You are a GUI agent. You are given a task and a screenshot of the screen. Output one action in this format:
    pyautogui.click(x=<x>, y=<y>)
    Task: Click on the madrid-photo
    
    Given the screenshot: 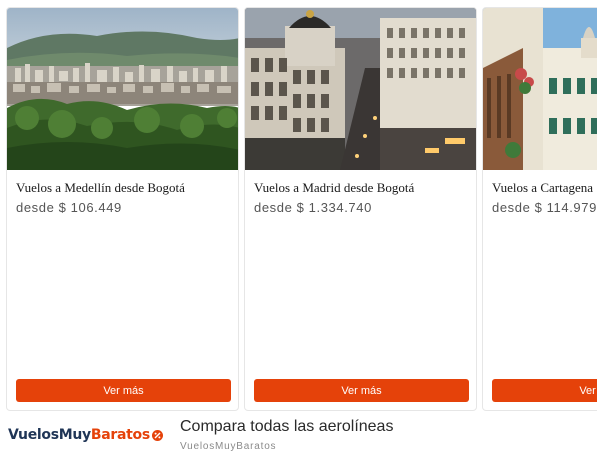 What is the action you would take?
    pyautogui.click(x=360, y=89)
    